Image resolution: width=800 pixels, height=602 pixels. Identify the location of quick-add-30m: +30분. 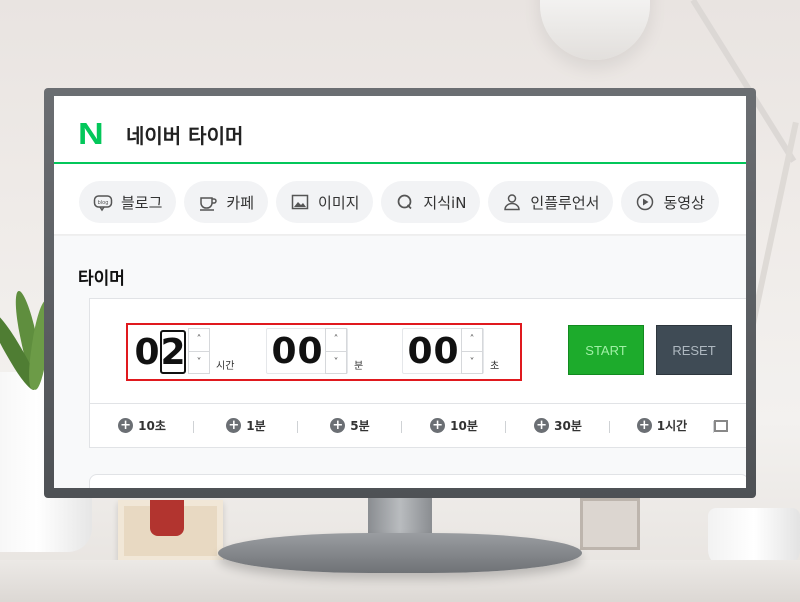
(558, 425).